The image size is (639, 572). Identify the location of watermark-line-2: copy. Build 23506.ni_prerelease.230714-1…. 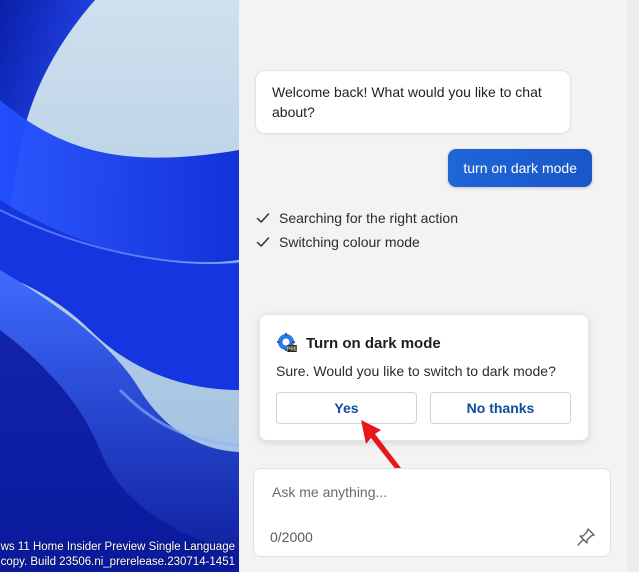
(117, 562).